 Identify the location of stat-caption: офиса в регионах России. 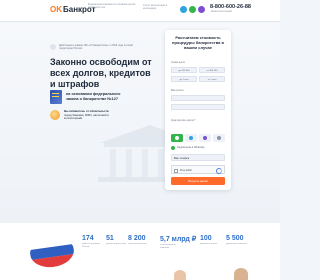
(91, 245).